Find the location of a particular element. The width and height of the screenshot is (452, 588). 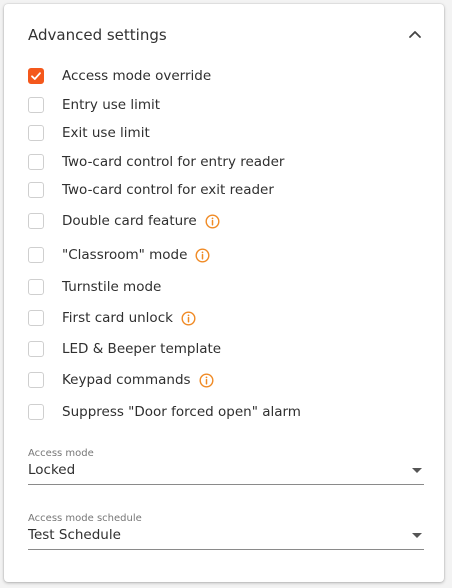

option-turnstile-mode: Turnstile mode is located at coordinates (94, 287).